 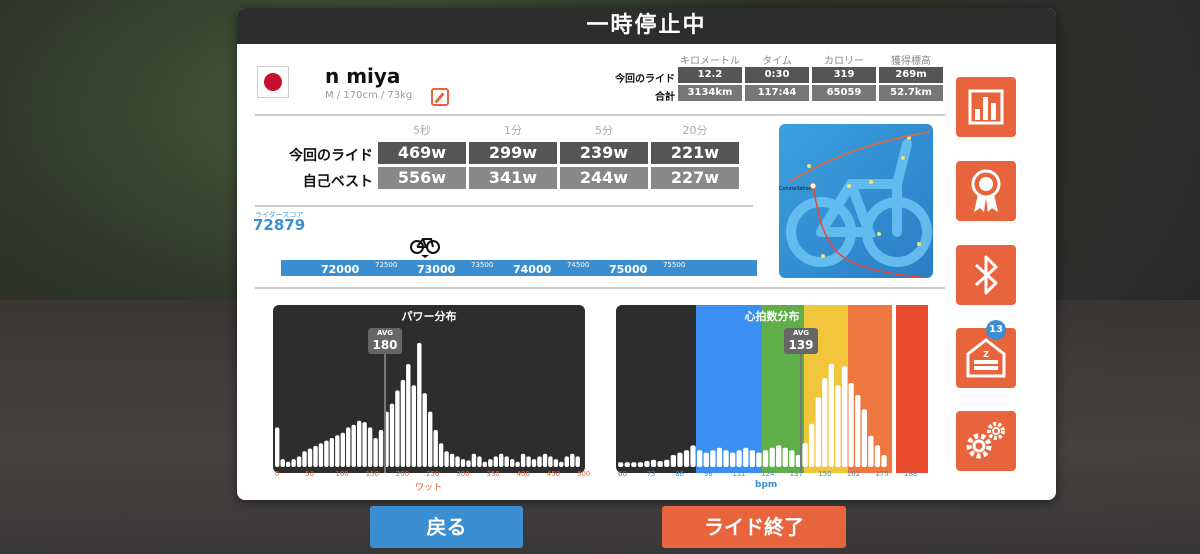 I want to click on power-cell: 221w, so click(x=695, y=153).